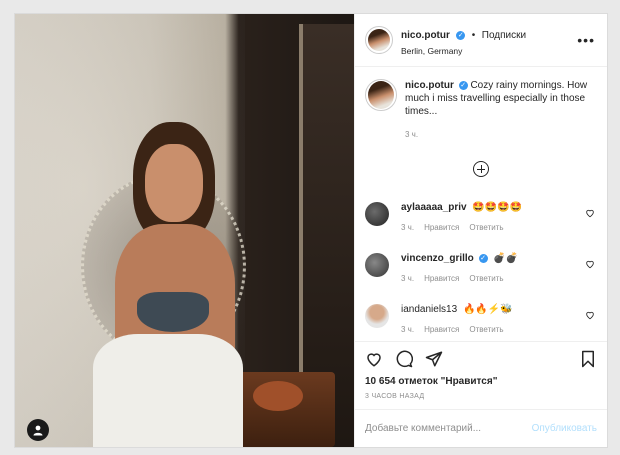 This screenshot has height=455, width=620. I want to click on more-icon: •••, so click(586, 40).